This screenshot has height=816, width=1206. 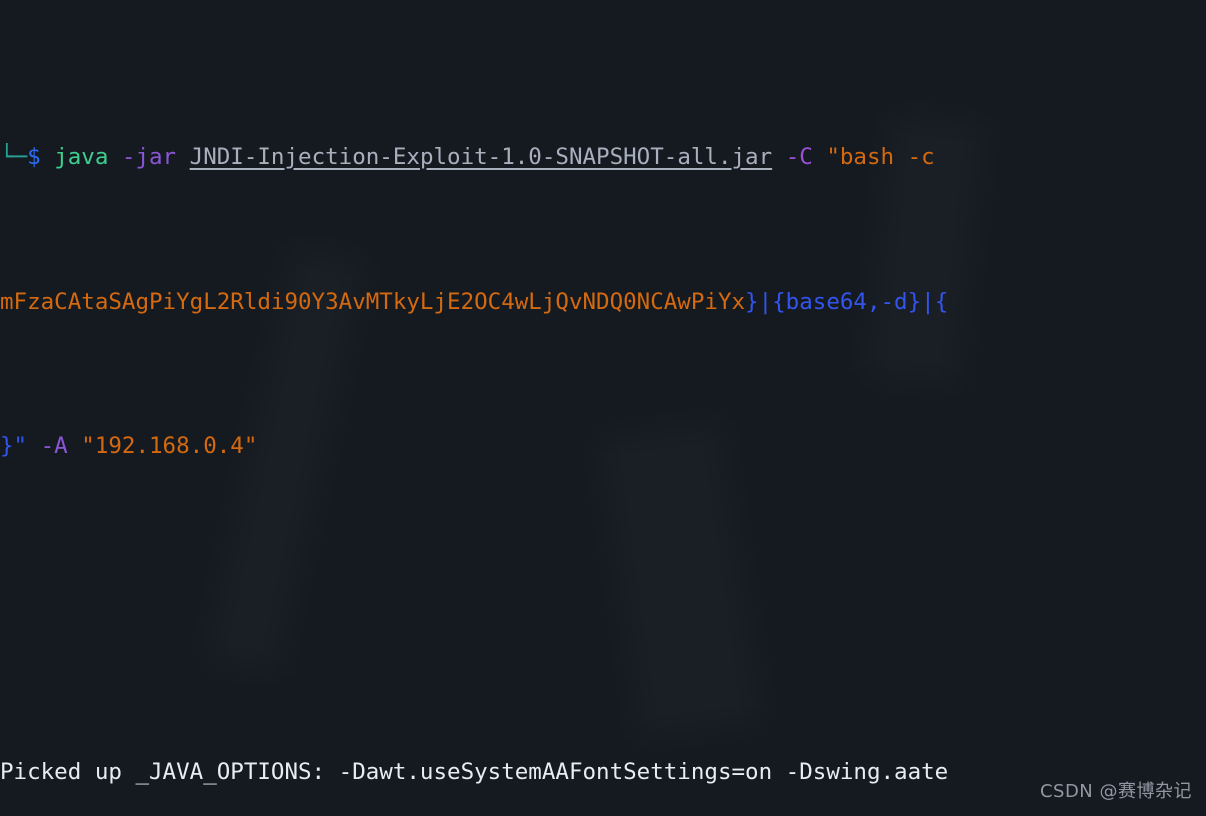 I want to click on command-flag-a: -A, so click(x=54, y=446).